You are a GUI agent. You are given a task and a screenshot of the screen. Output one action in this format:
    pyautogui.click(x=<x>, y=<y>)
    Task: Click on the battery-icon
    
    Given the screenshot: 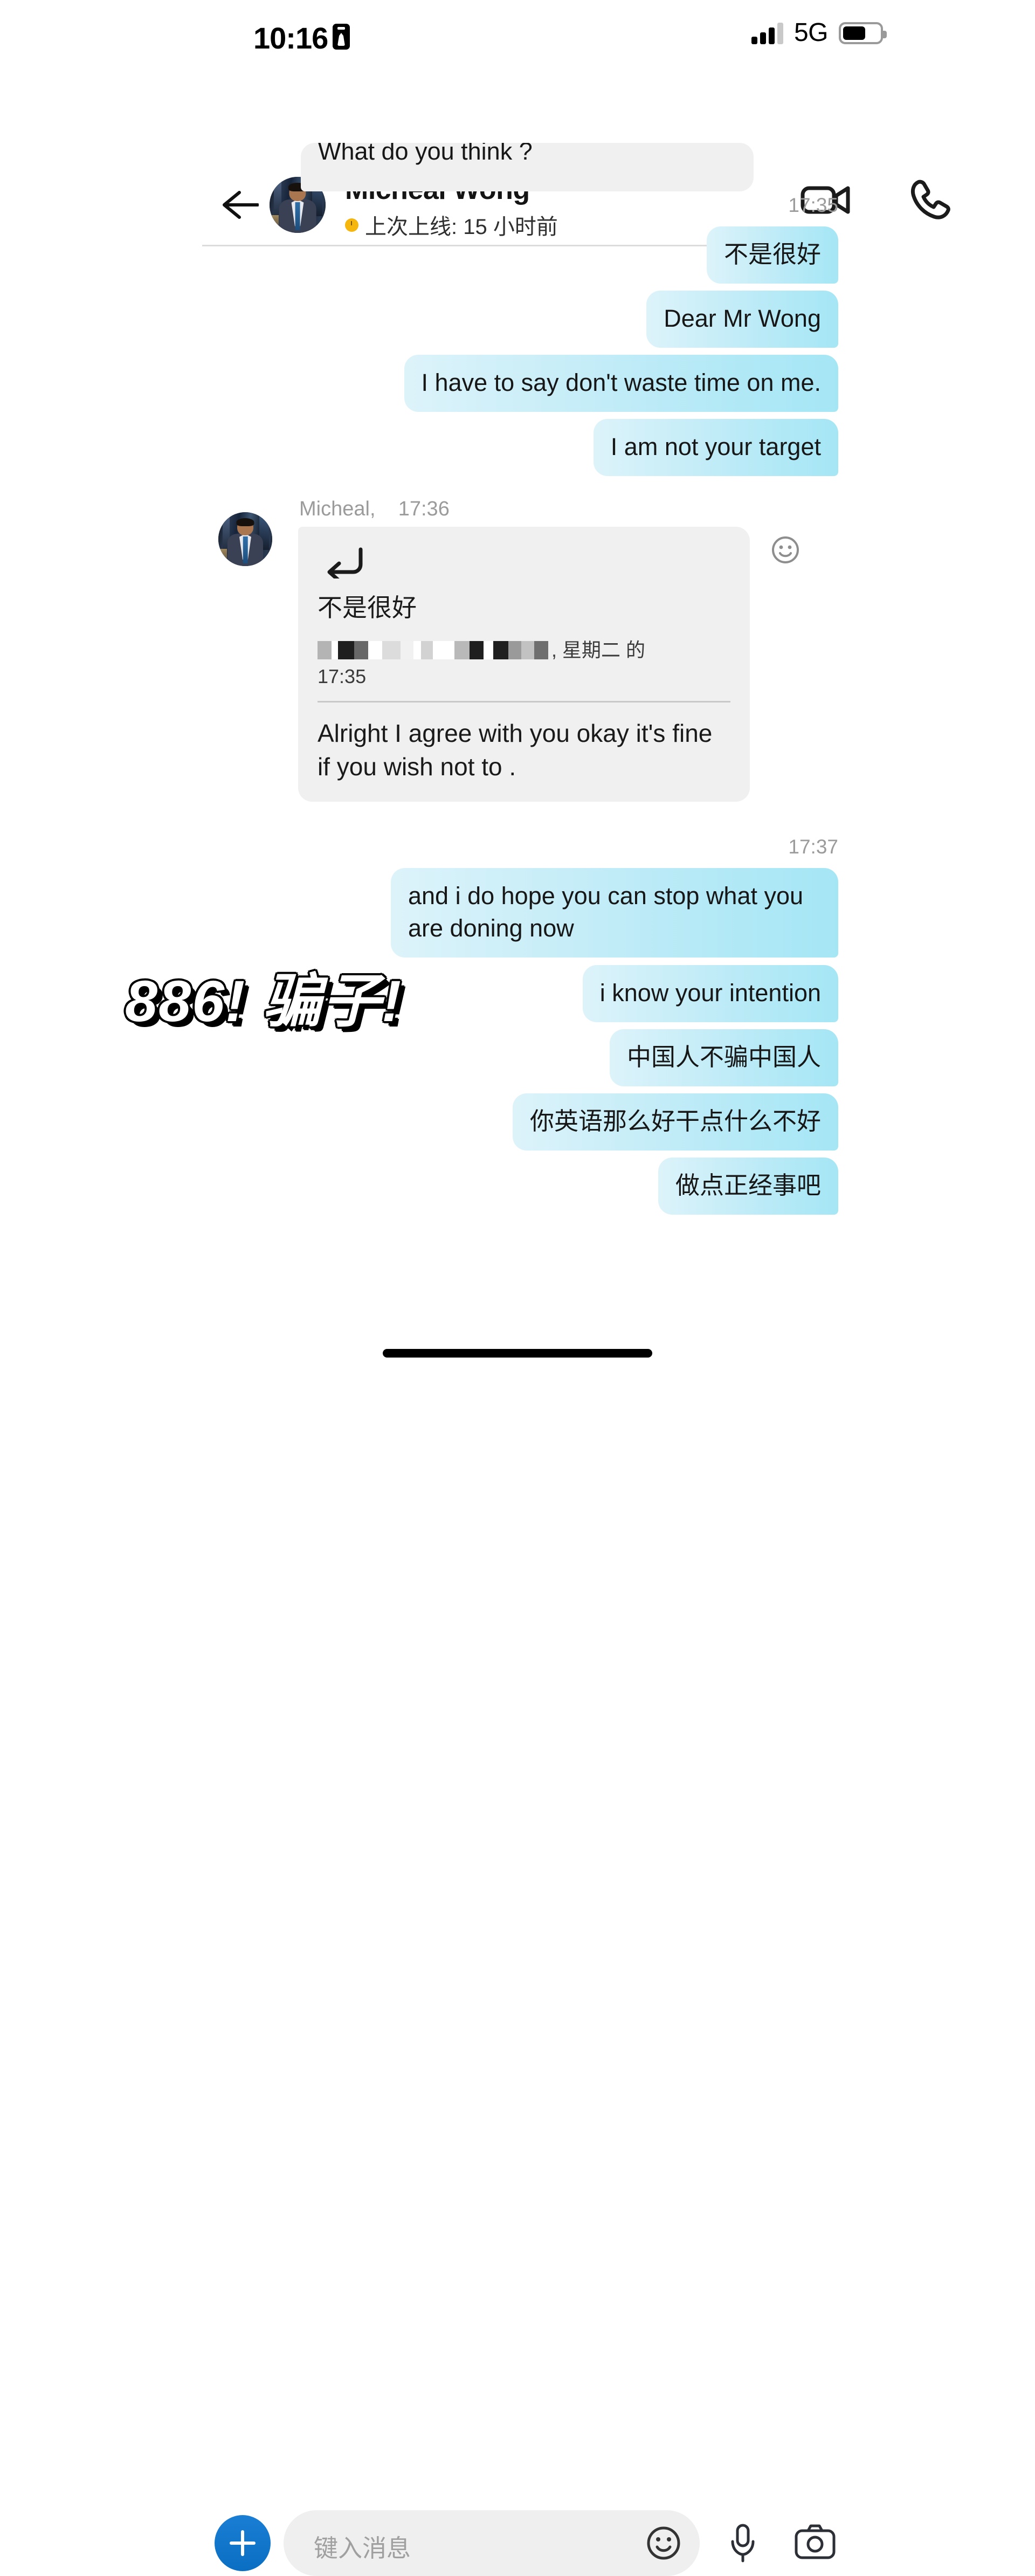 What is the action you would take?
    pyautogui.click(x=863, y=33)
    